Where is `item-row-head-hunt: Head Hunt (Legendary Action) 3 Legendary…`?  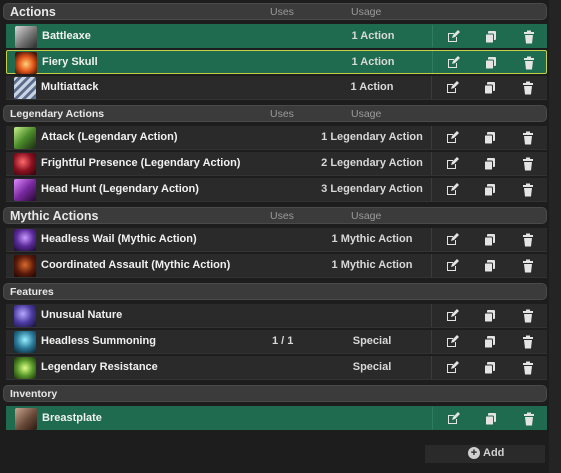 item-row-head-hunt: Head Hunt (Legendary Action) 3 Legendary… is located at coordinates (276, 190).